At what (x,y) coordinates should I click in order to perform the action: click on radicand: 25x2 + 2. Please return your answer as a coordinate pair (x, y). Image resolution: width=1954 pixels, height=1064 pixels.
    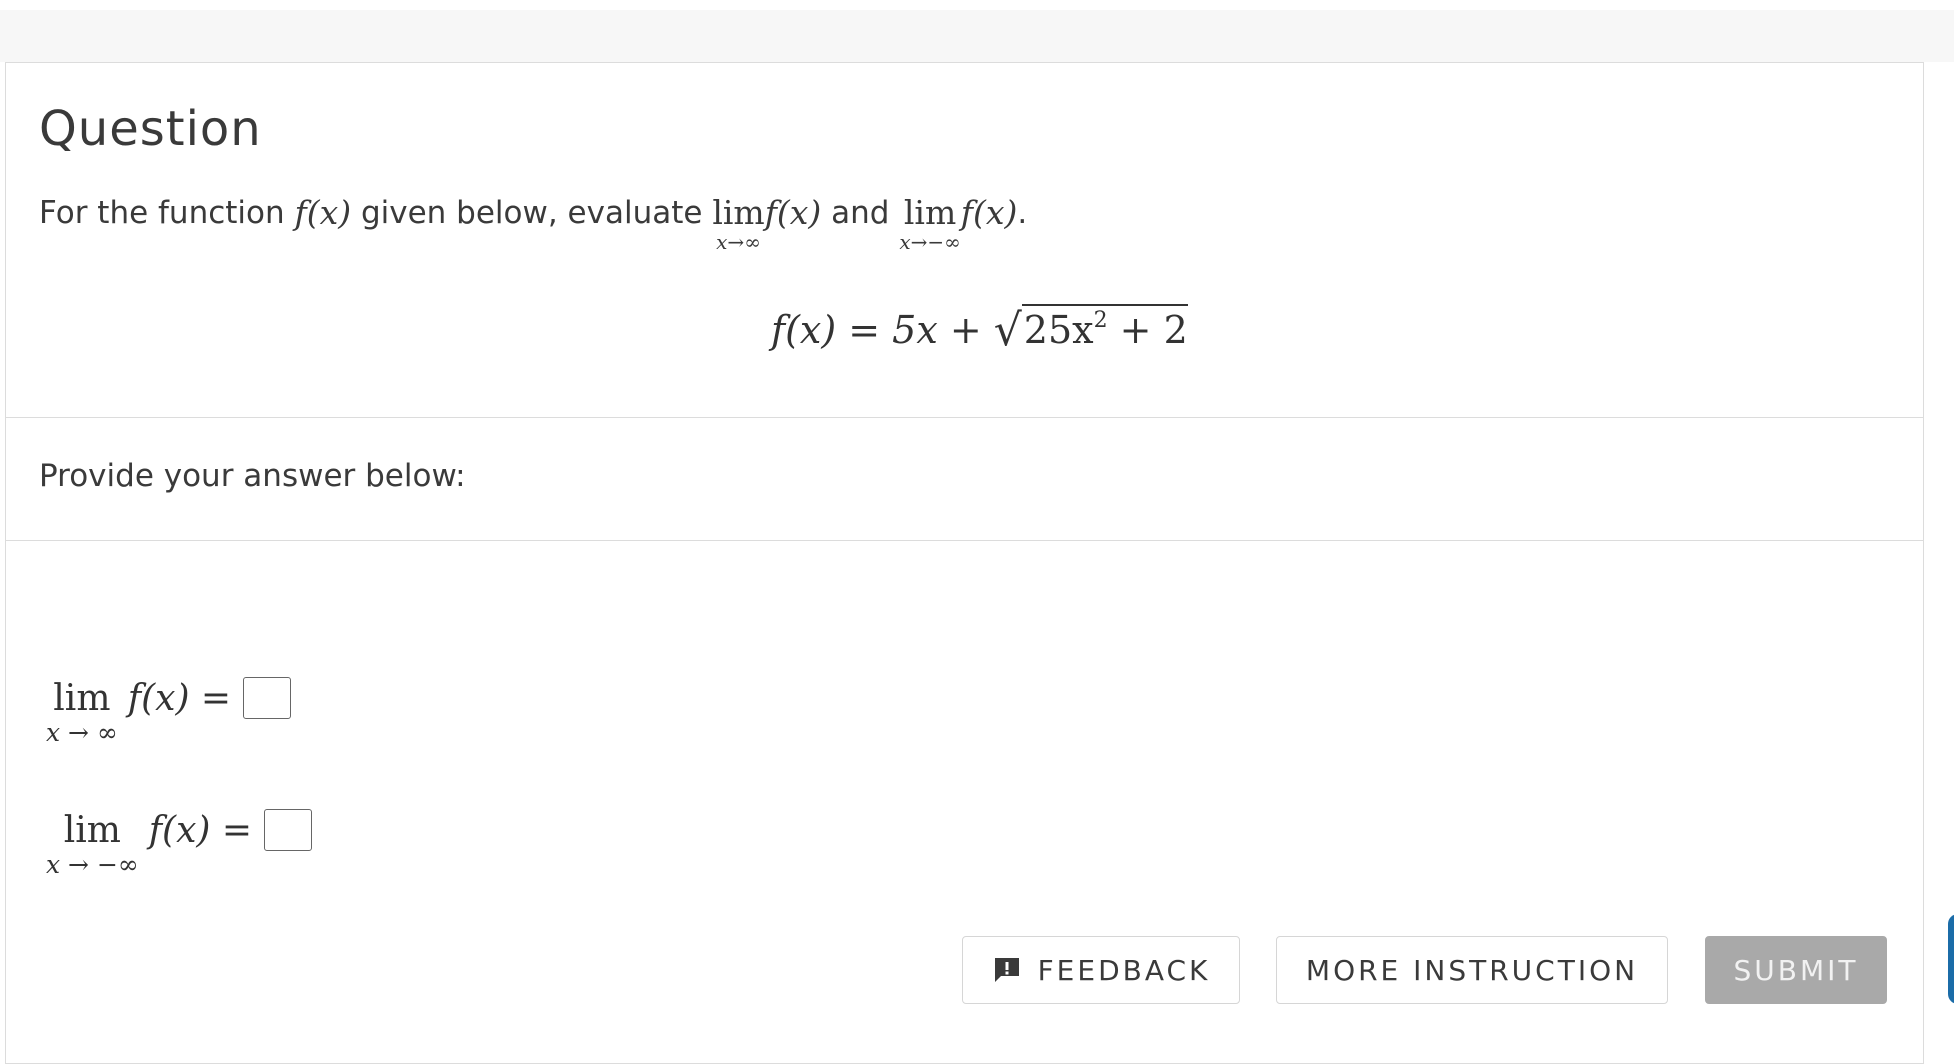
    Looking at the image, I should click on (1104, 328).